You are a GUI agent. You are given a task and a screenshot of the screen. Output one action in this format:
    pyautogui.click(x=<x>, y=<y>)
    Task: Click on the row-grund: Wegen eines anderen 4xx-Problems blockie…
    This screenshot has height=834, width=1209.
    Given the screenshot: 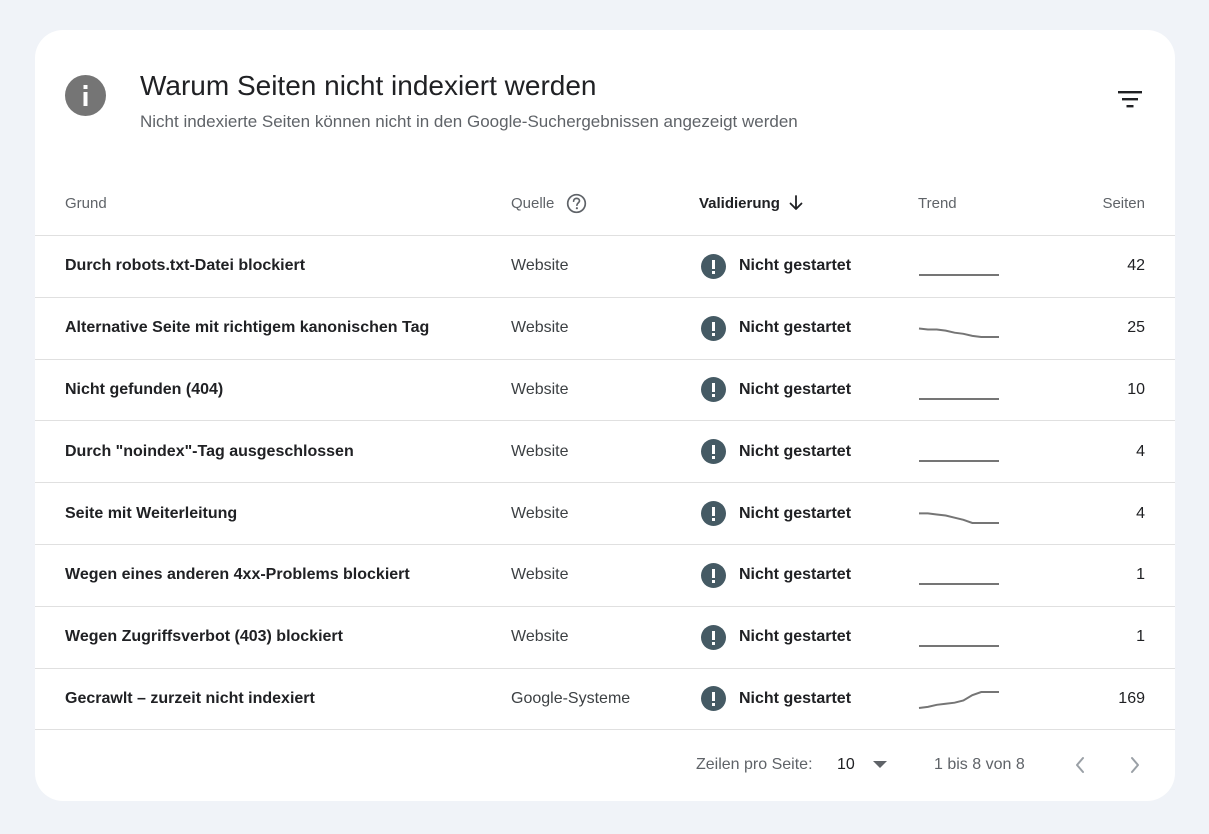 What is the action you would take?
    pyautogui.click(x=237, y=575)
    